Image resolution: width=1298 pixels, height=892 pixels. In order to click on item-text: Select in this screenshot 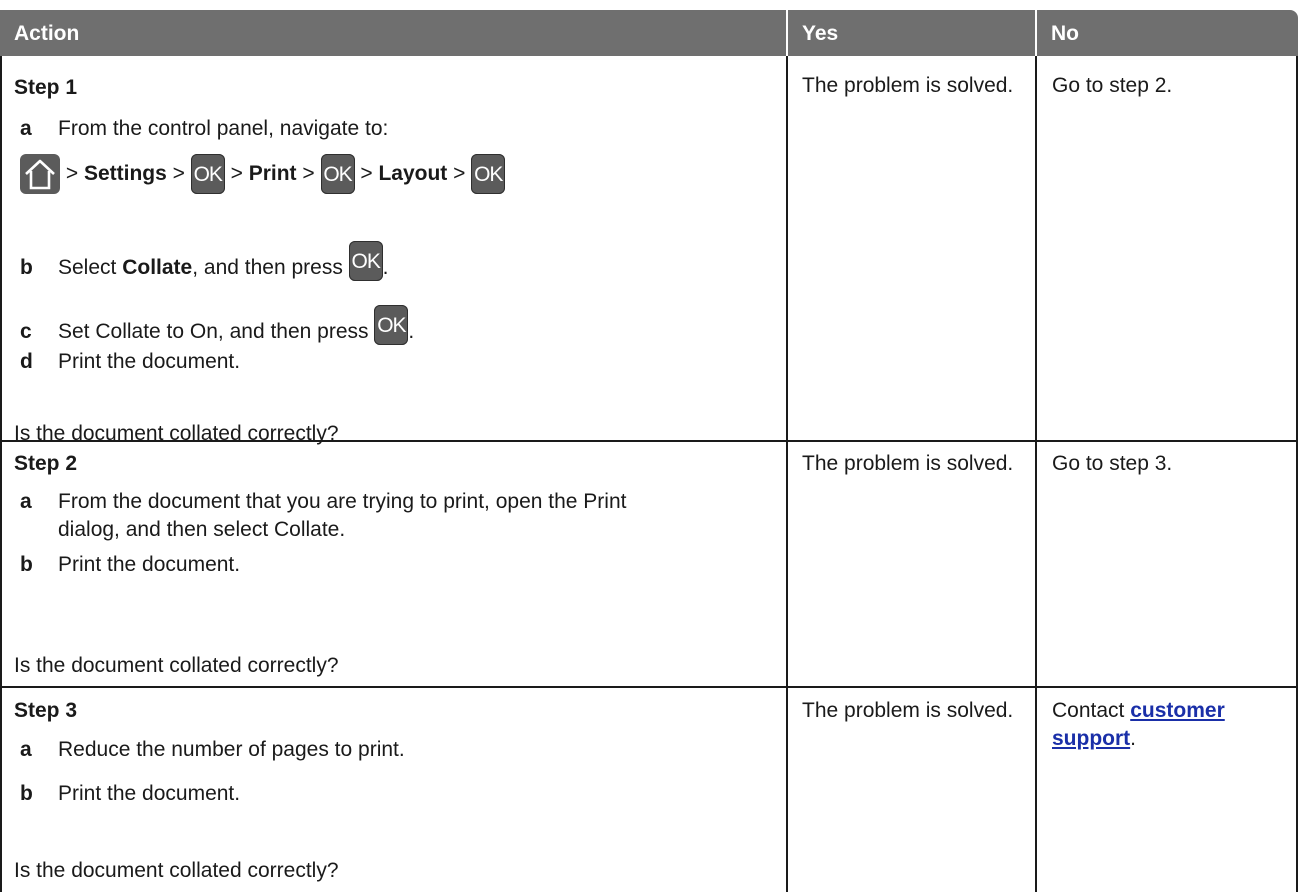, I will do `click(90, 267)`.